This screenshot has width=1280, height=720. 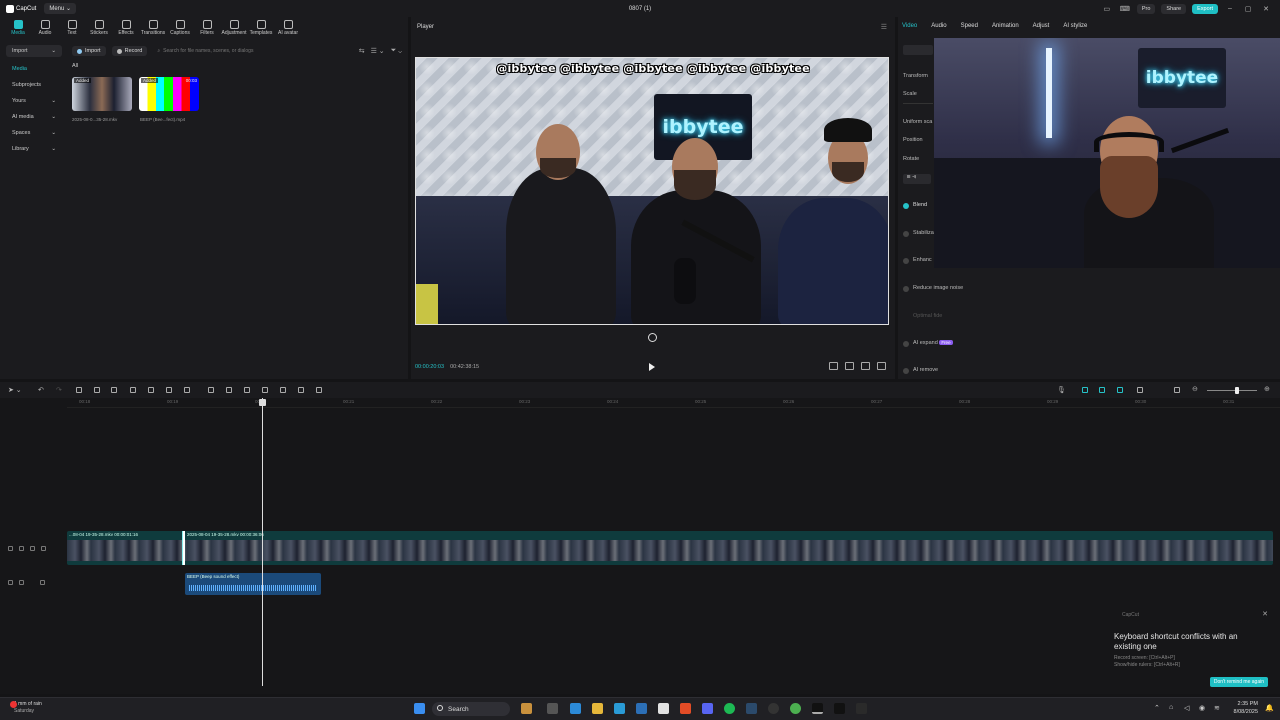 I want to click on track-visibility-icon, so click(x=32, y=548).